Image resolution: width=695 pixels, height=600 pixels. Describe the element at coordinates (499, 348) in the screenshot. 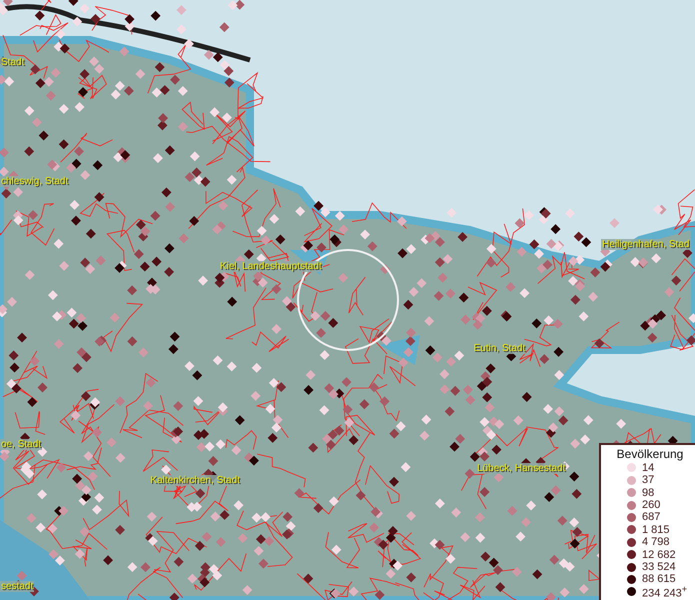

I see `place-label: Eutin, Stadt` at that location.